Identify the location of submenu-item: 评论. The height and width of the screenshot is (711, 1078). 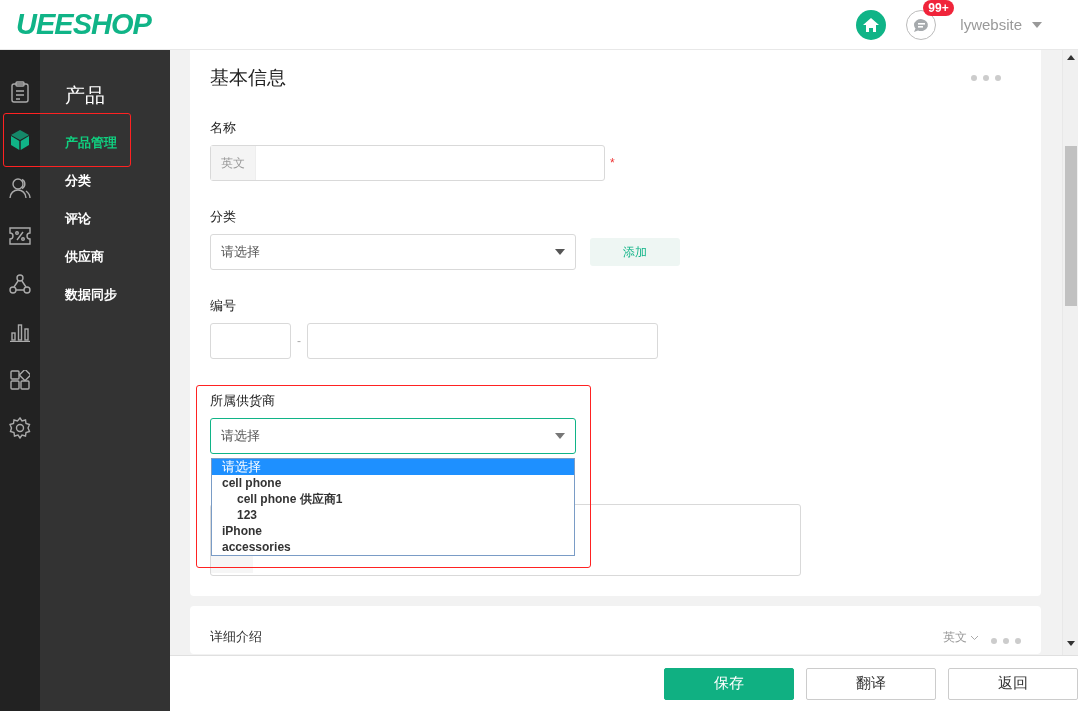
(117, 228).